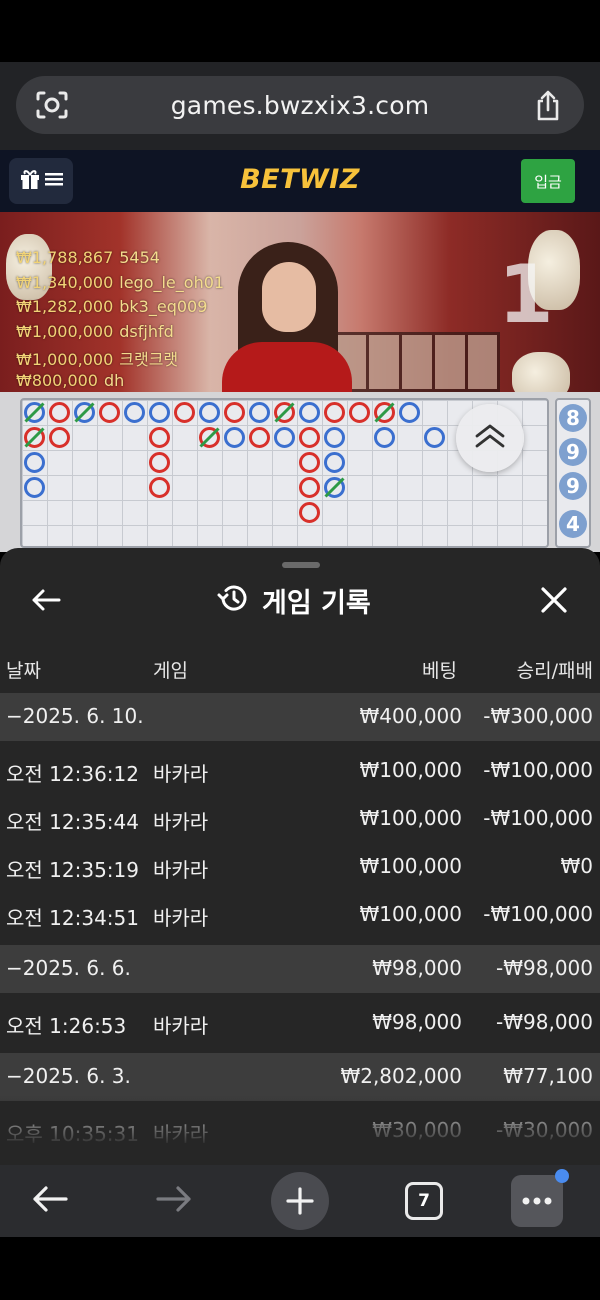 Image resolution: width=600 pixels, height=1300 pixels. What do you see at coordinates (300, 819) in the screenshot?
I see `history-row: 오전 12:35:44 바카라 ₩100,000 -₩100,000` at bounding box center [300, 819].